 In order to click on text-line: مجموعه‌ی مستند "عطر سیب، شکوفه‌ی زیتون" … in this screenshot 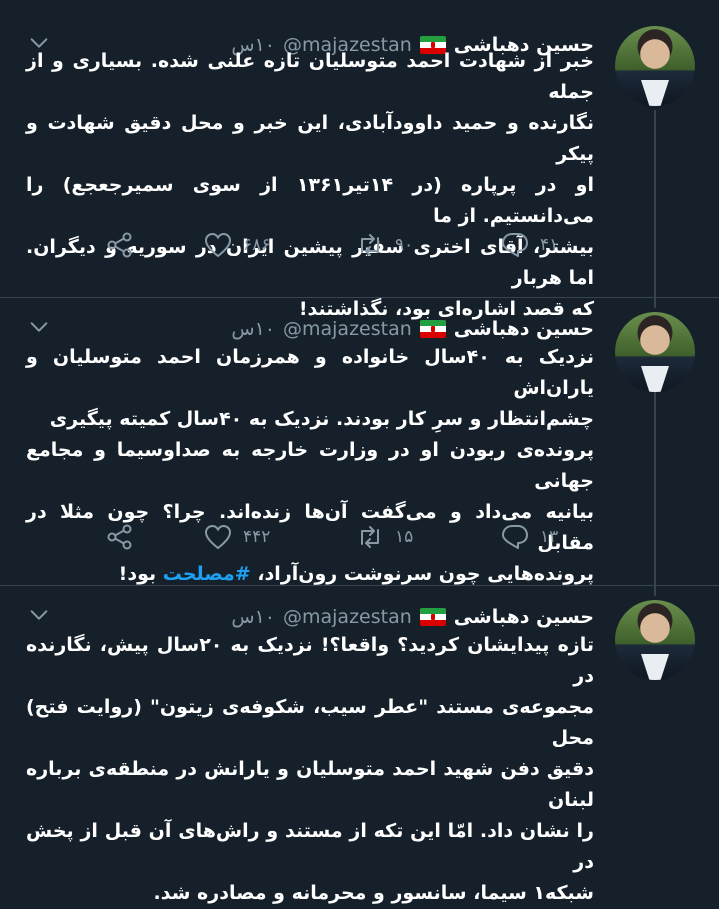, I will do `click(310, 722)`.